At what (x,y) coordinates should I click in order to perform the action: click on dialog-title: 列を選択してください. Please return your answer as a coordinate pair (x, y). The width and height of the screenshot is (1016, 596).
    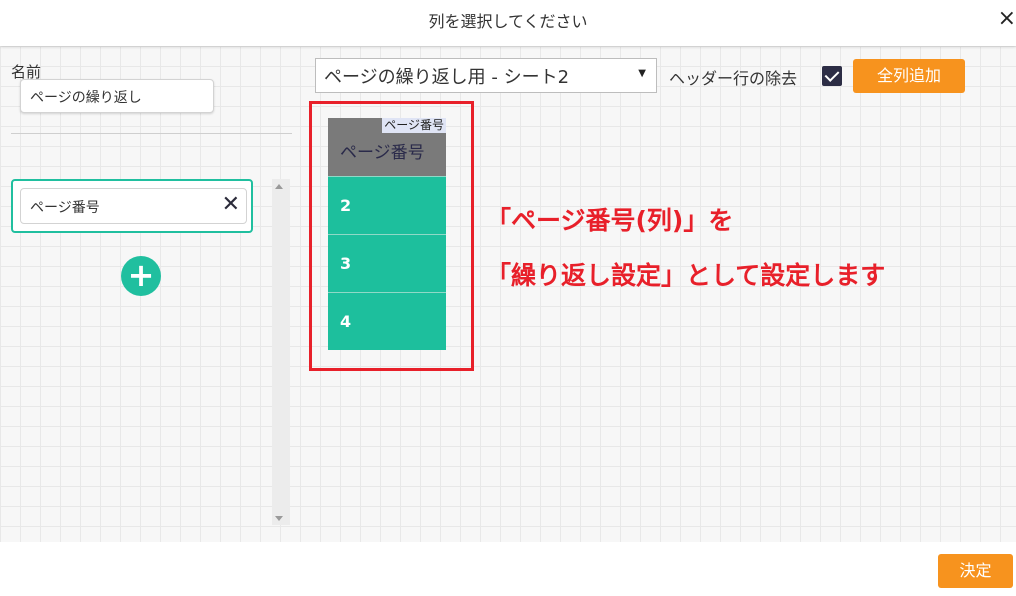
    Looking at the image, I should click on (508, 21).